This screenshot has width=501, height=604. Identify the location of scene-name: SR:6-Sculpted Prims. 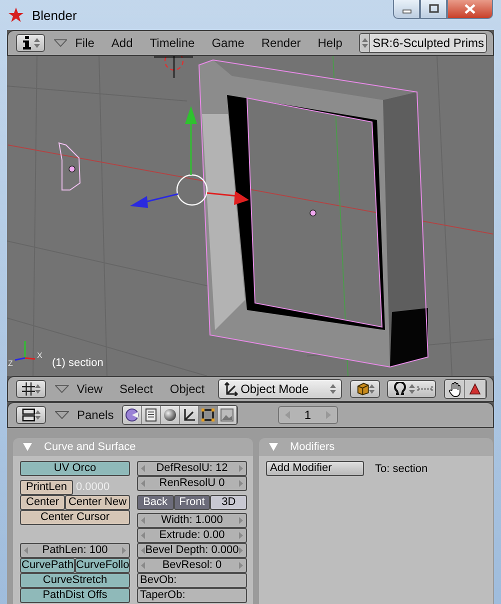
(428, 43).